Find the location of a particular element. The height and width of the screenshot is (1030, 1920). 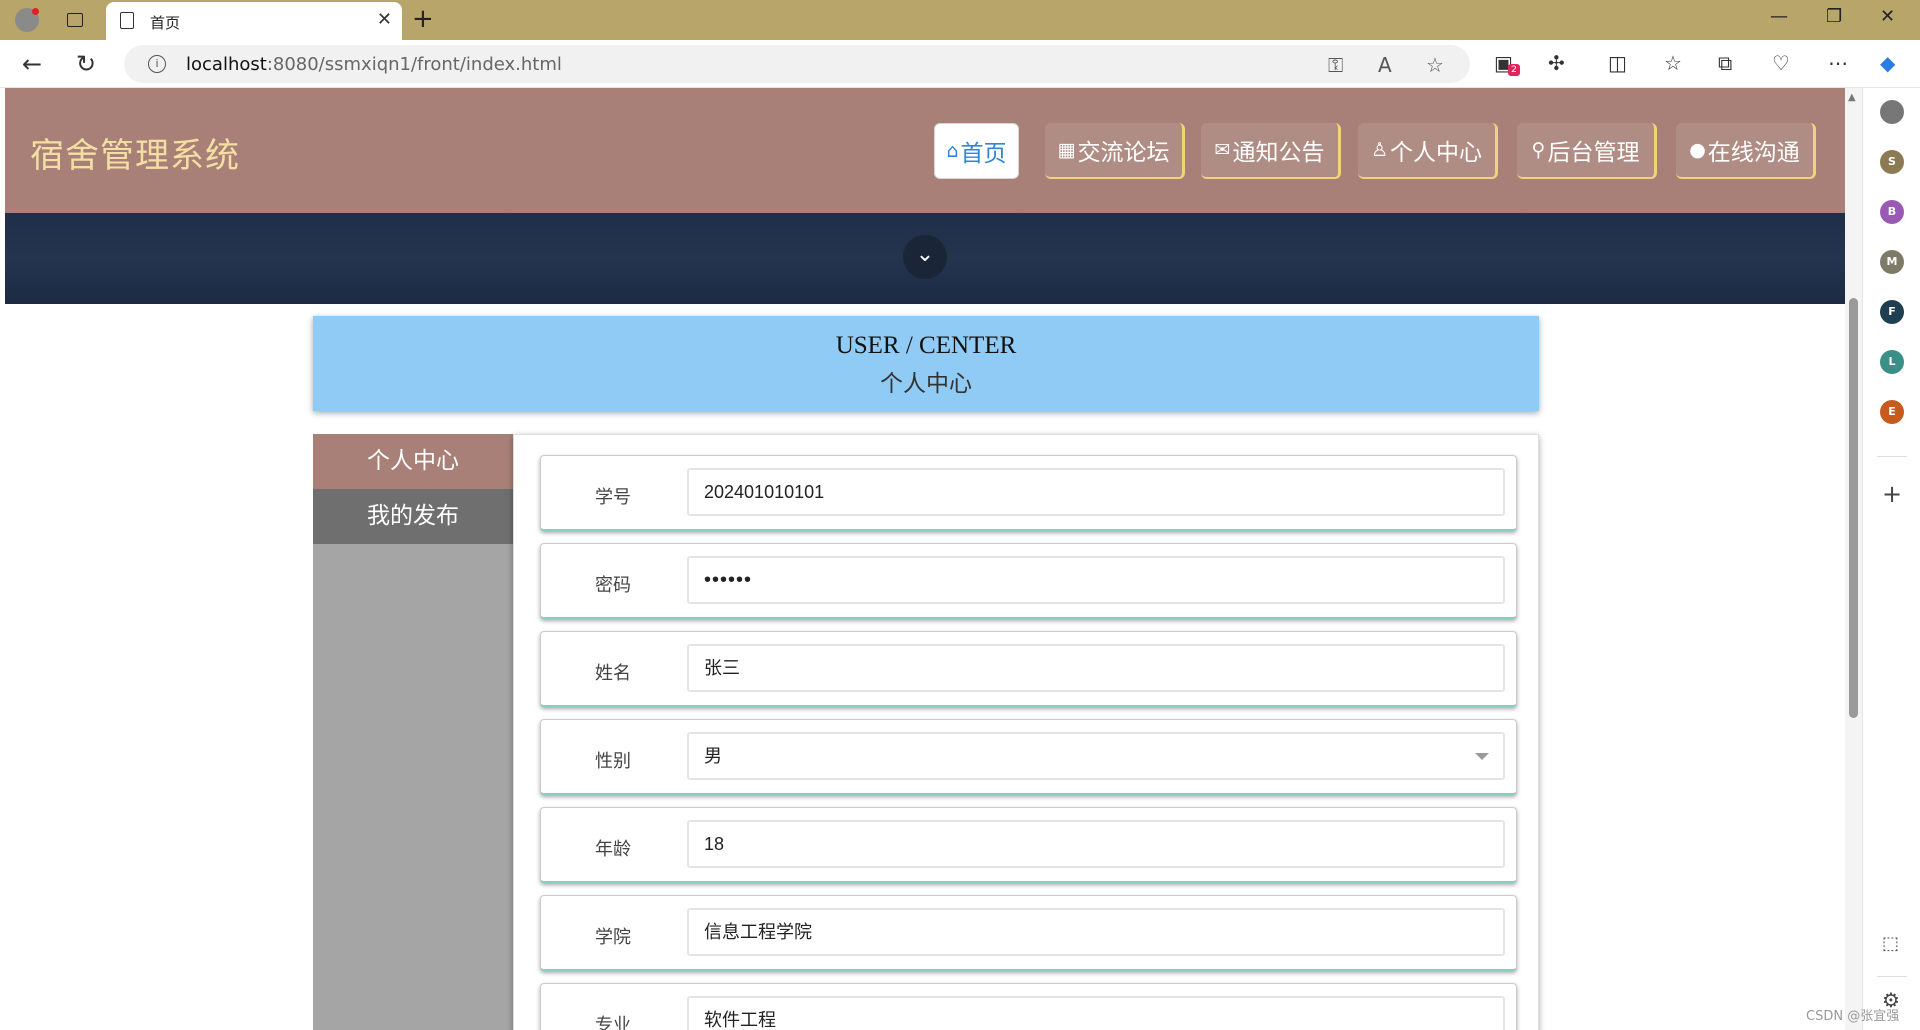

close-tab-icon: ✕ is located at coordinates (384, 19).